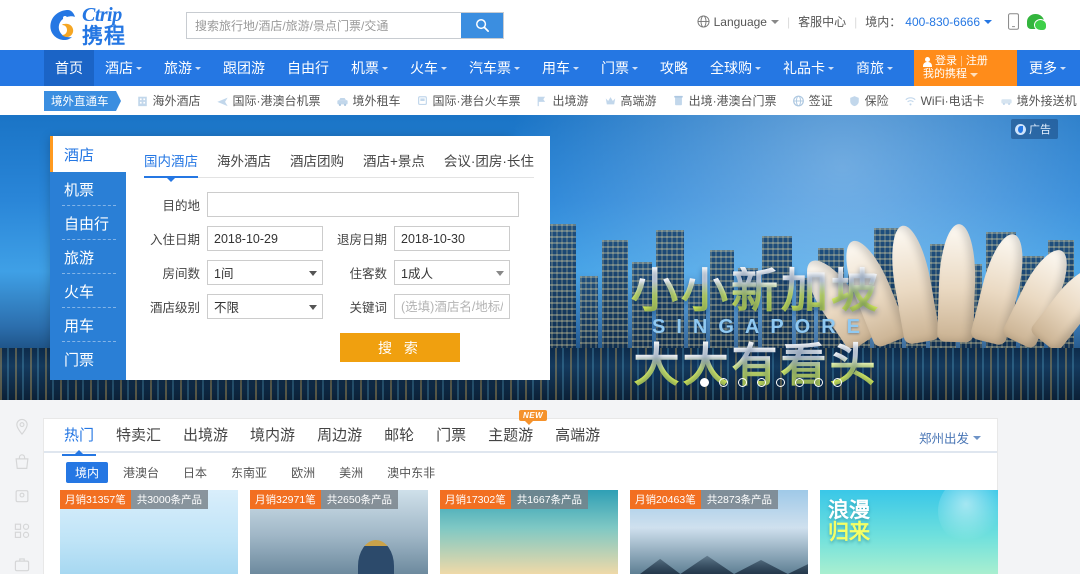 The height and width of the screenshot is (574, 1080). Describe the element at coordinates (808, 68) in the screenshot. I see `nav-item-gift-card: 礼品卡` at that location.